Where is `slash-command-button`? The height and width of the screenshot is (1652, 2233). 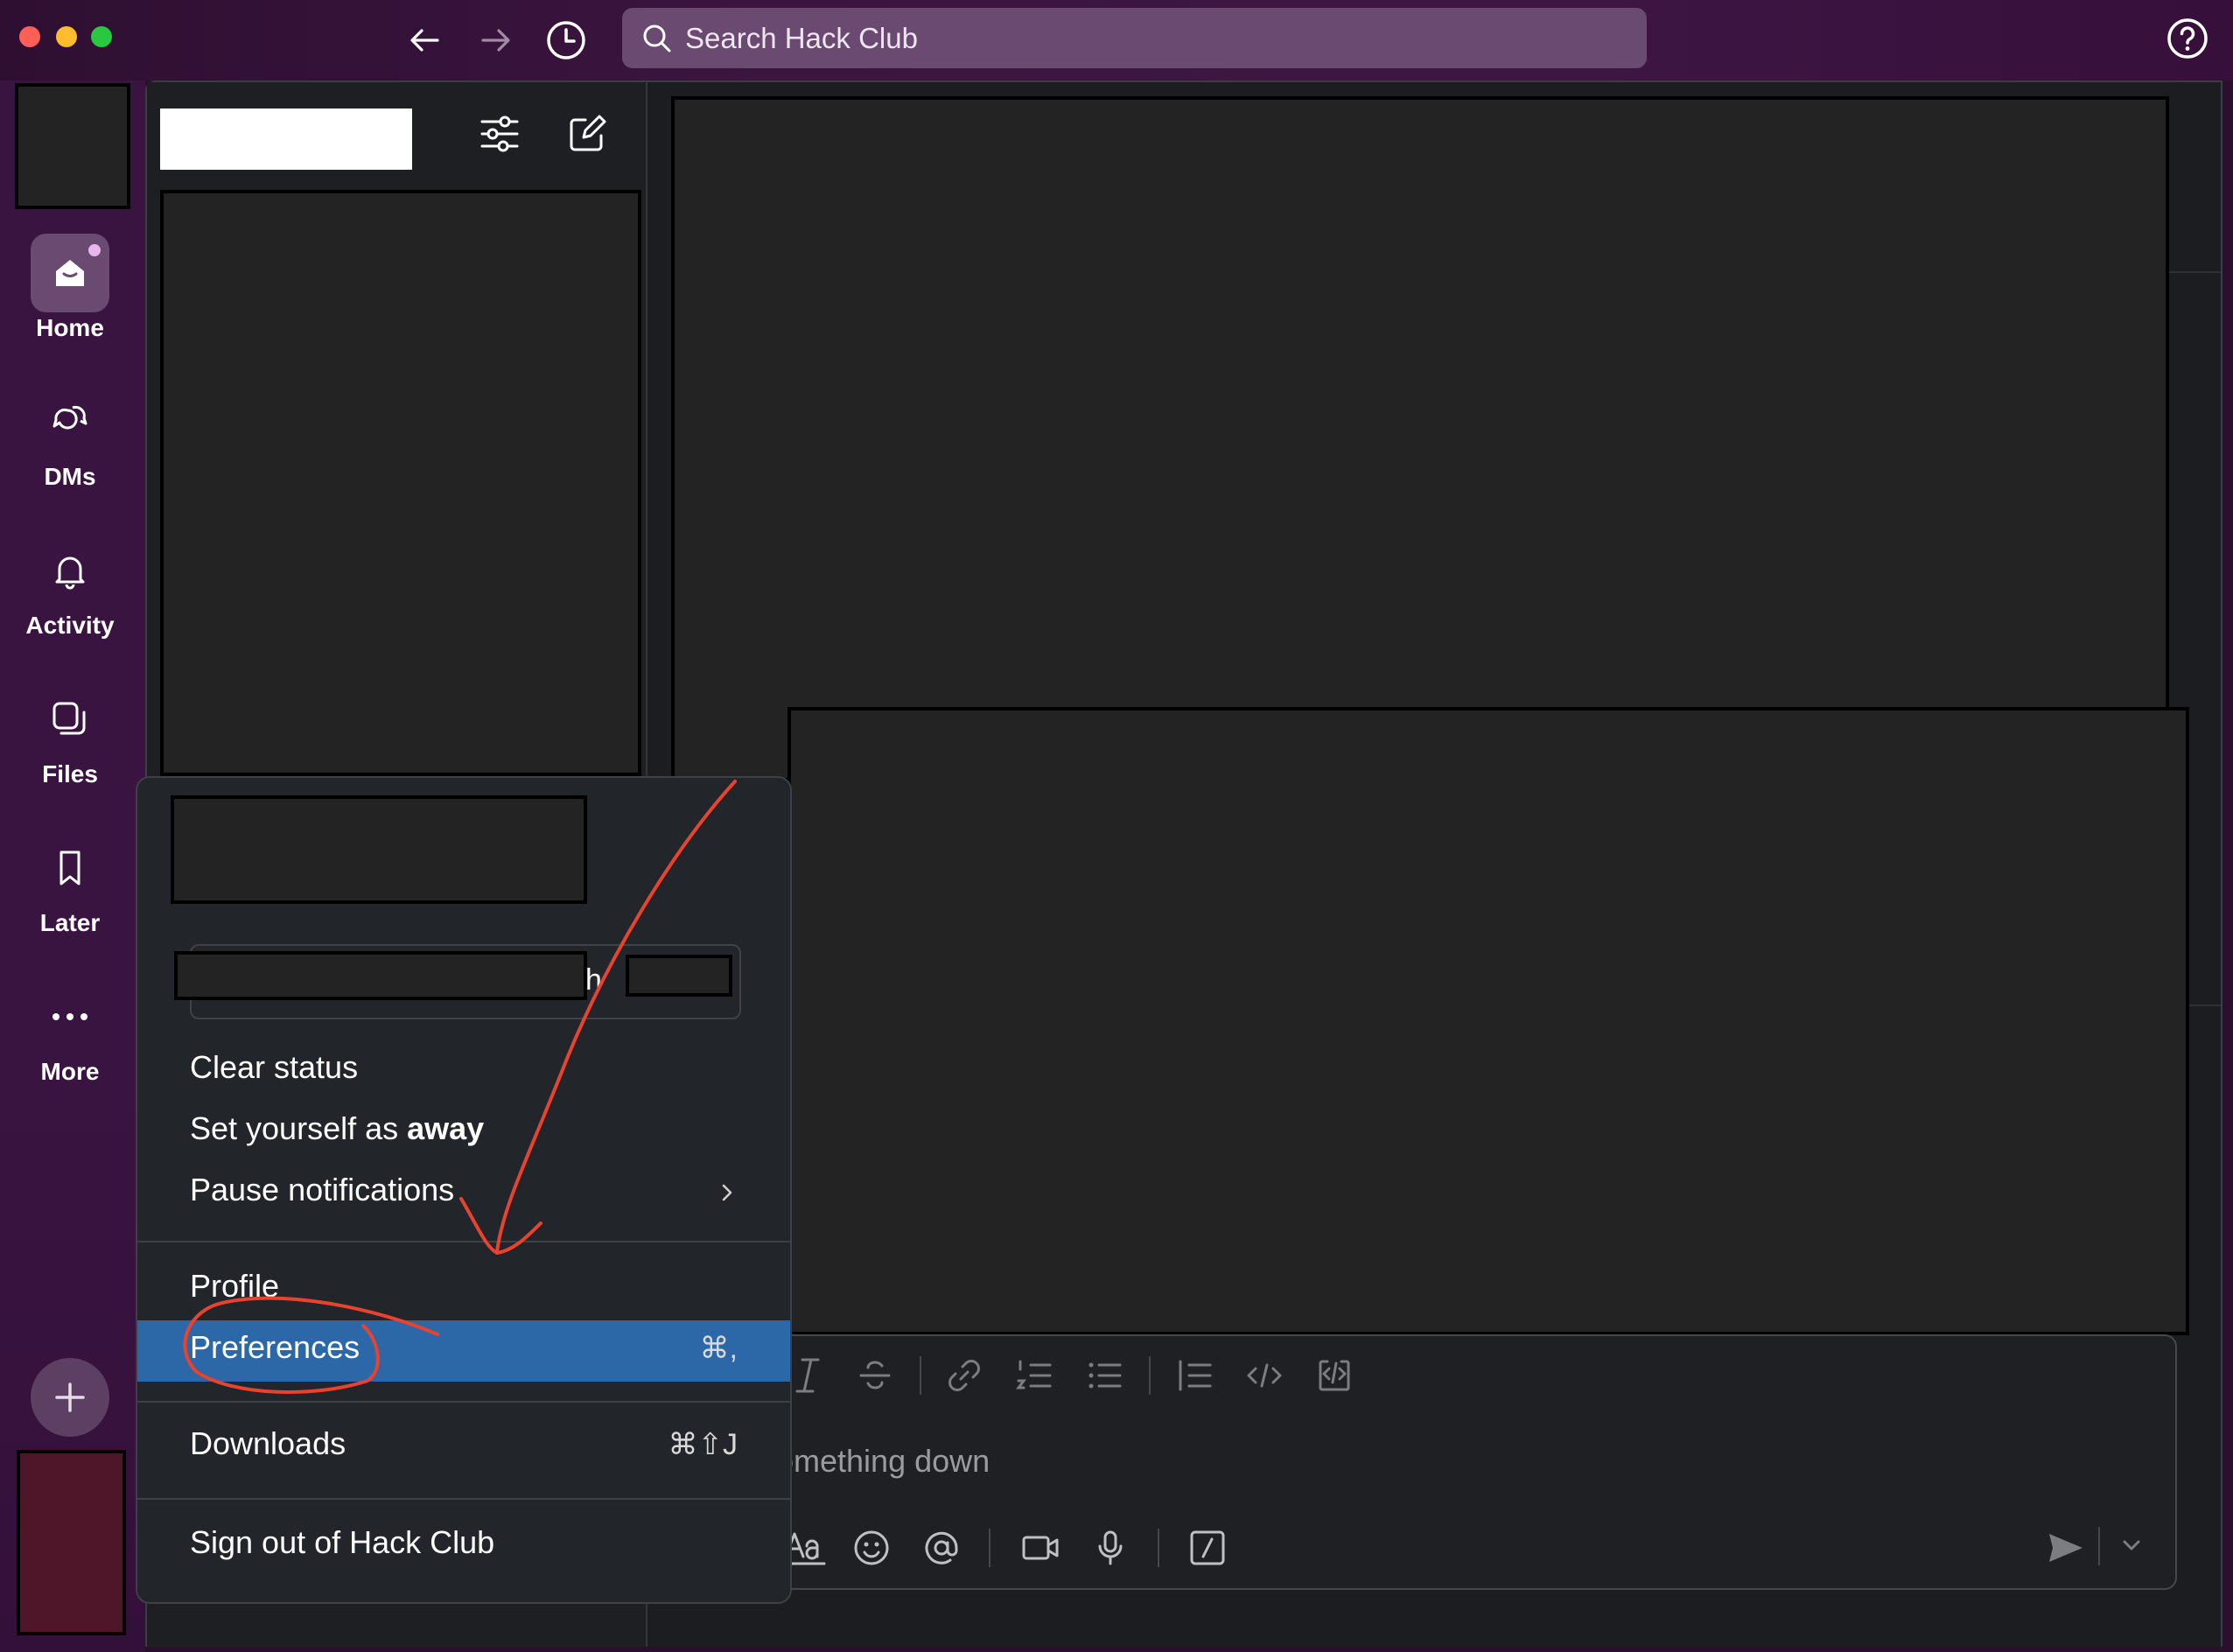 slash-command-button is located at coordinates (1207, 1548).